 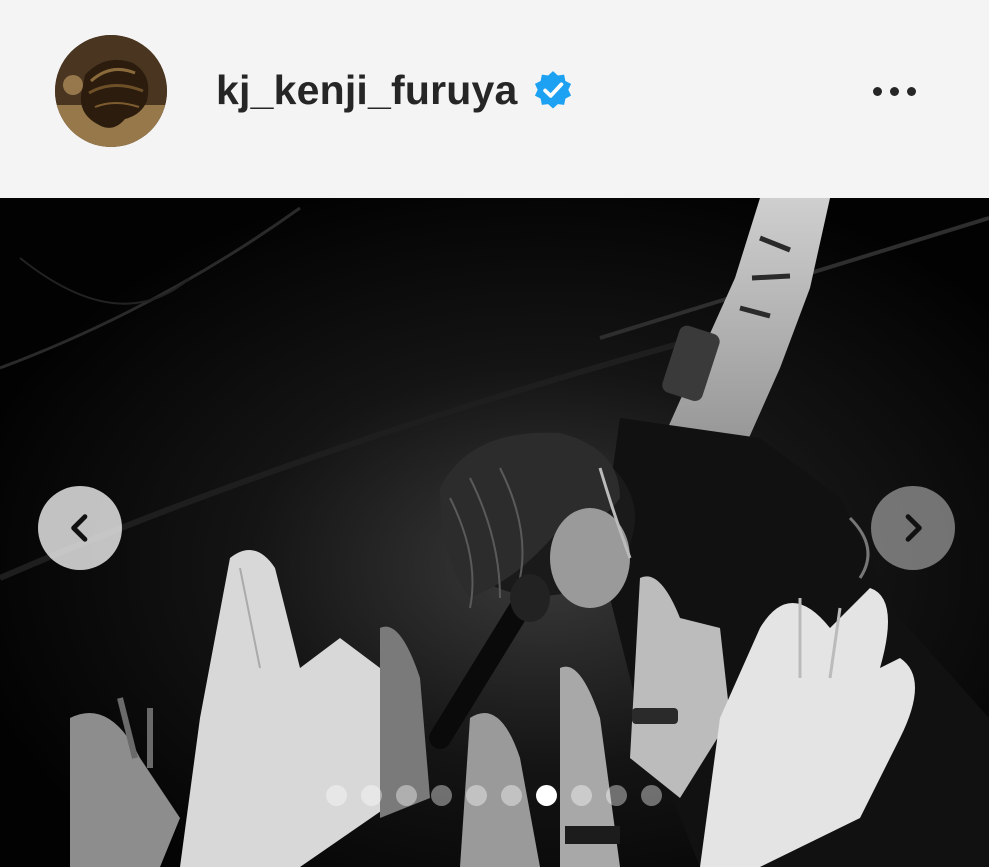 I want to click on carousel-dot-active, so click(x=546, y=795).